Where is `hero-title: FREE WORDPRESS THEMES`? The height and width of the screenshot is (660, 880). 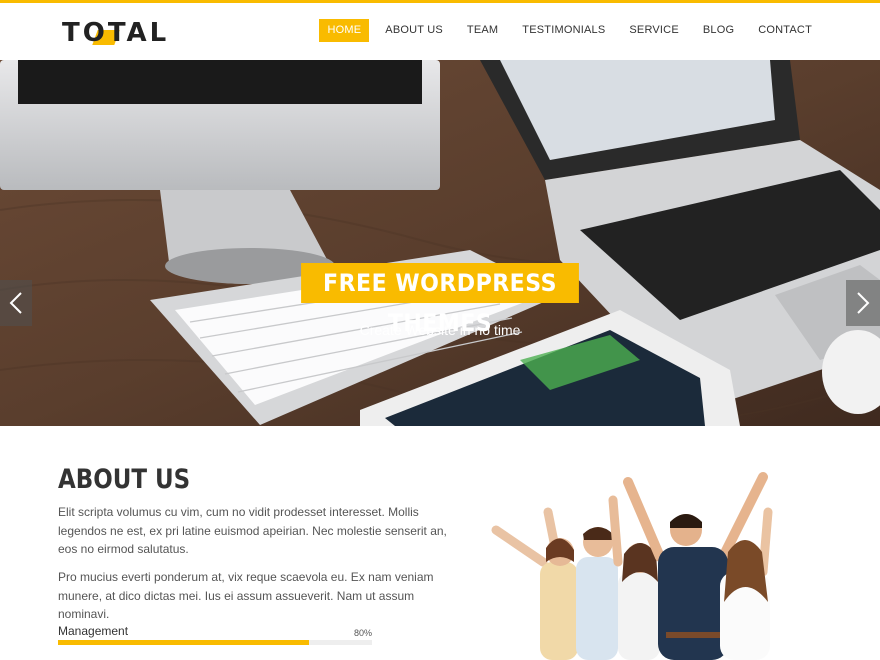
hero-title: FREE WORDPRESS THEMES is located at coordinates (440, 300).